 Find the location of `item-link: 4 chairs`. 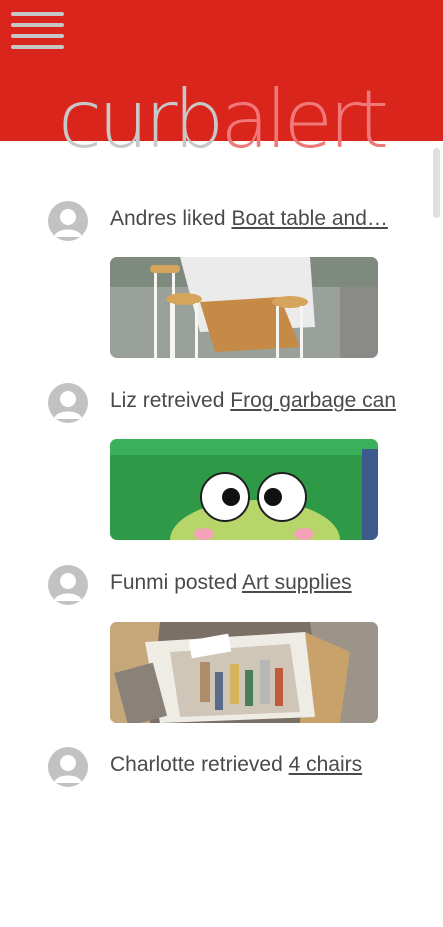

item-link: 4 chairs is located at coordinates (326, 764).